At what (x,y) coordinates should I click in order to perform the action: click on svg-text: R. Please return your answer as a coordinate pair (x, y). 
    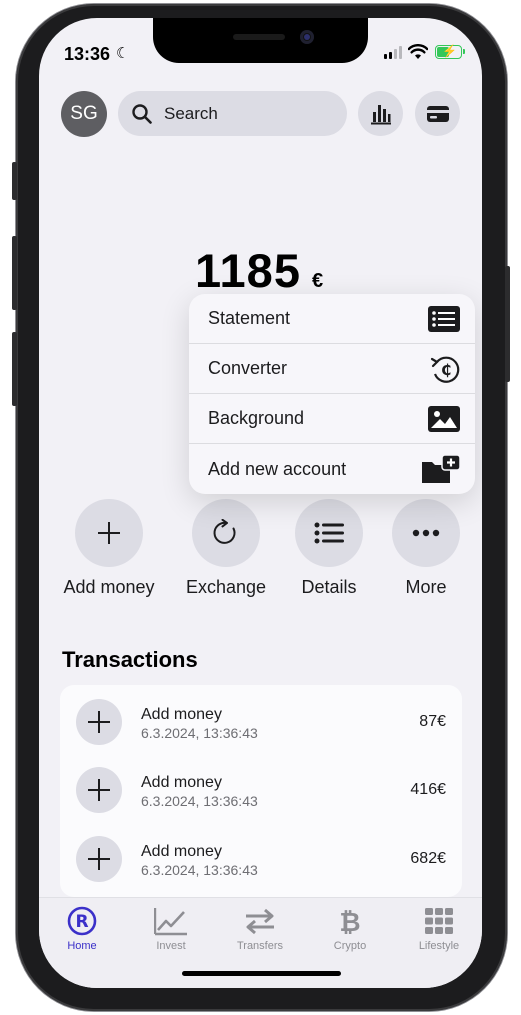
    Looking at the image, I should click on (81, 922).